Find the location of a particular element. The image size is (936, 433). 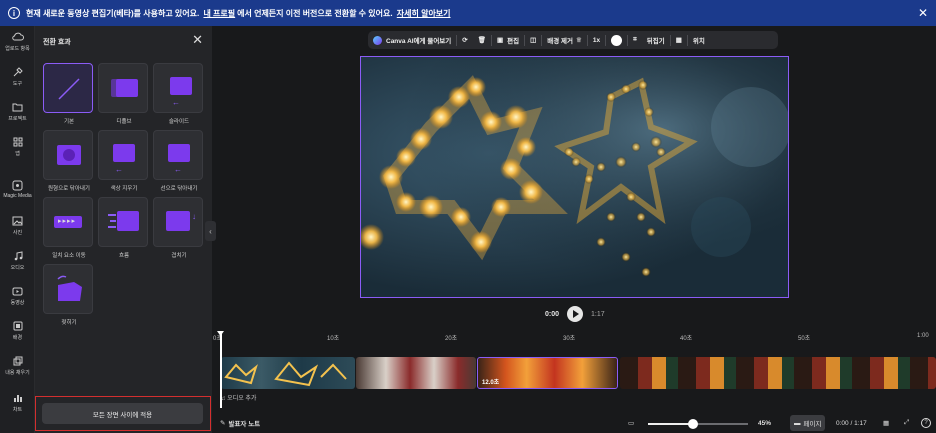

dissolve-icon is located at coordinates (123, 88).